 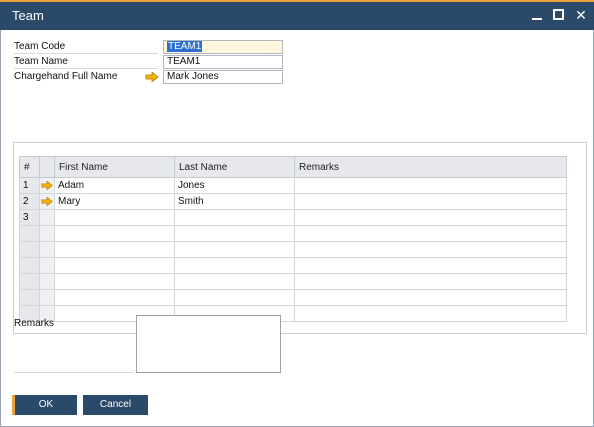 What do you see at coordinates (185, 46) in the screenshot?
I see `team-code-value: TEAM1` at bounding box center [185, 46].